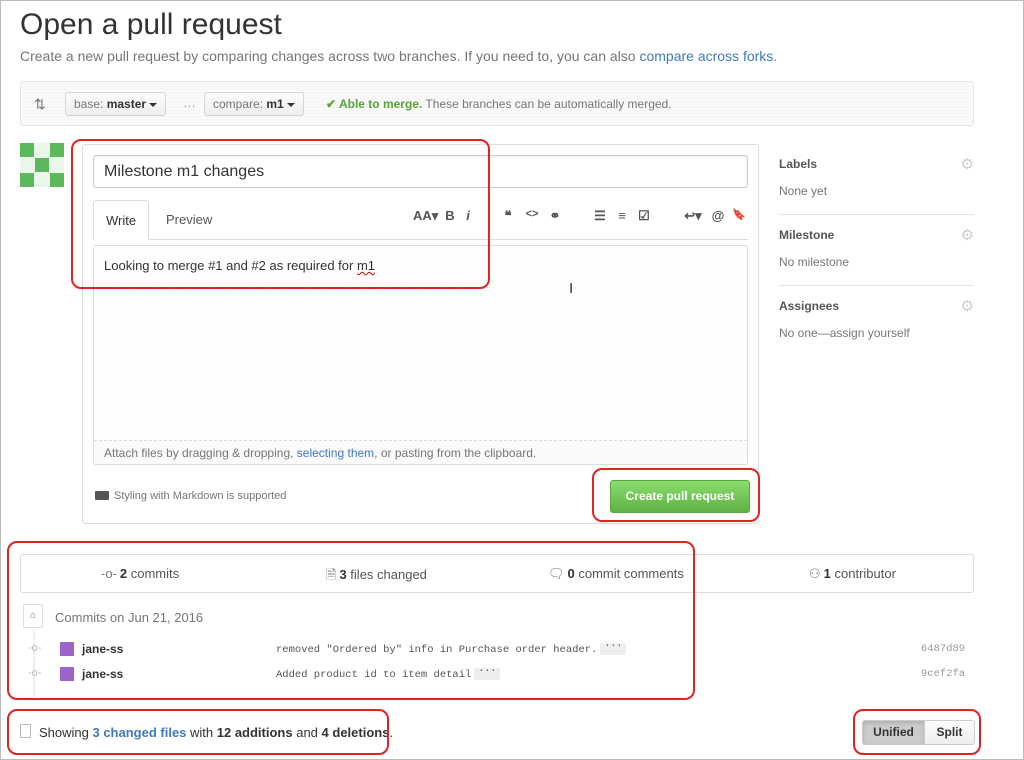 The image size is (1024, 760). What do you see at coordinates (25, 731) in the screenshot?
I see `file-icon` at bounding box center [25, 731].